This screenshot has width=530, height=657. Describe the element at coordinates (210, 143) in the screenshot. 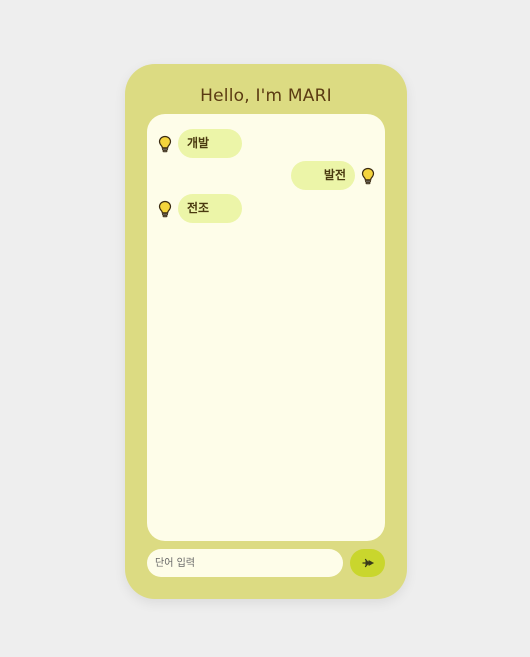

I see `message-bubble: 개발` at that location.